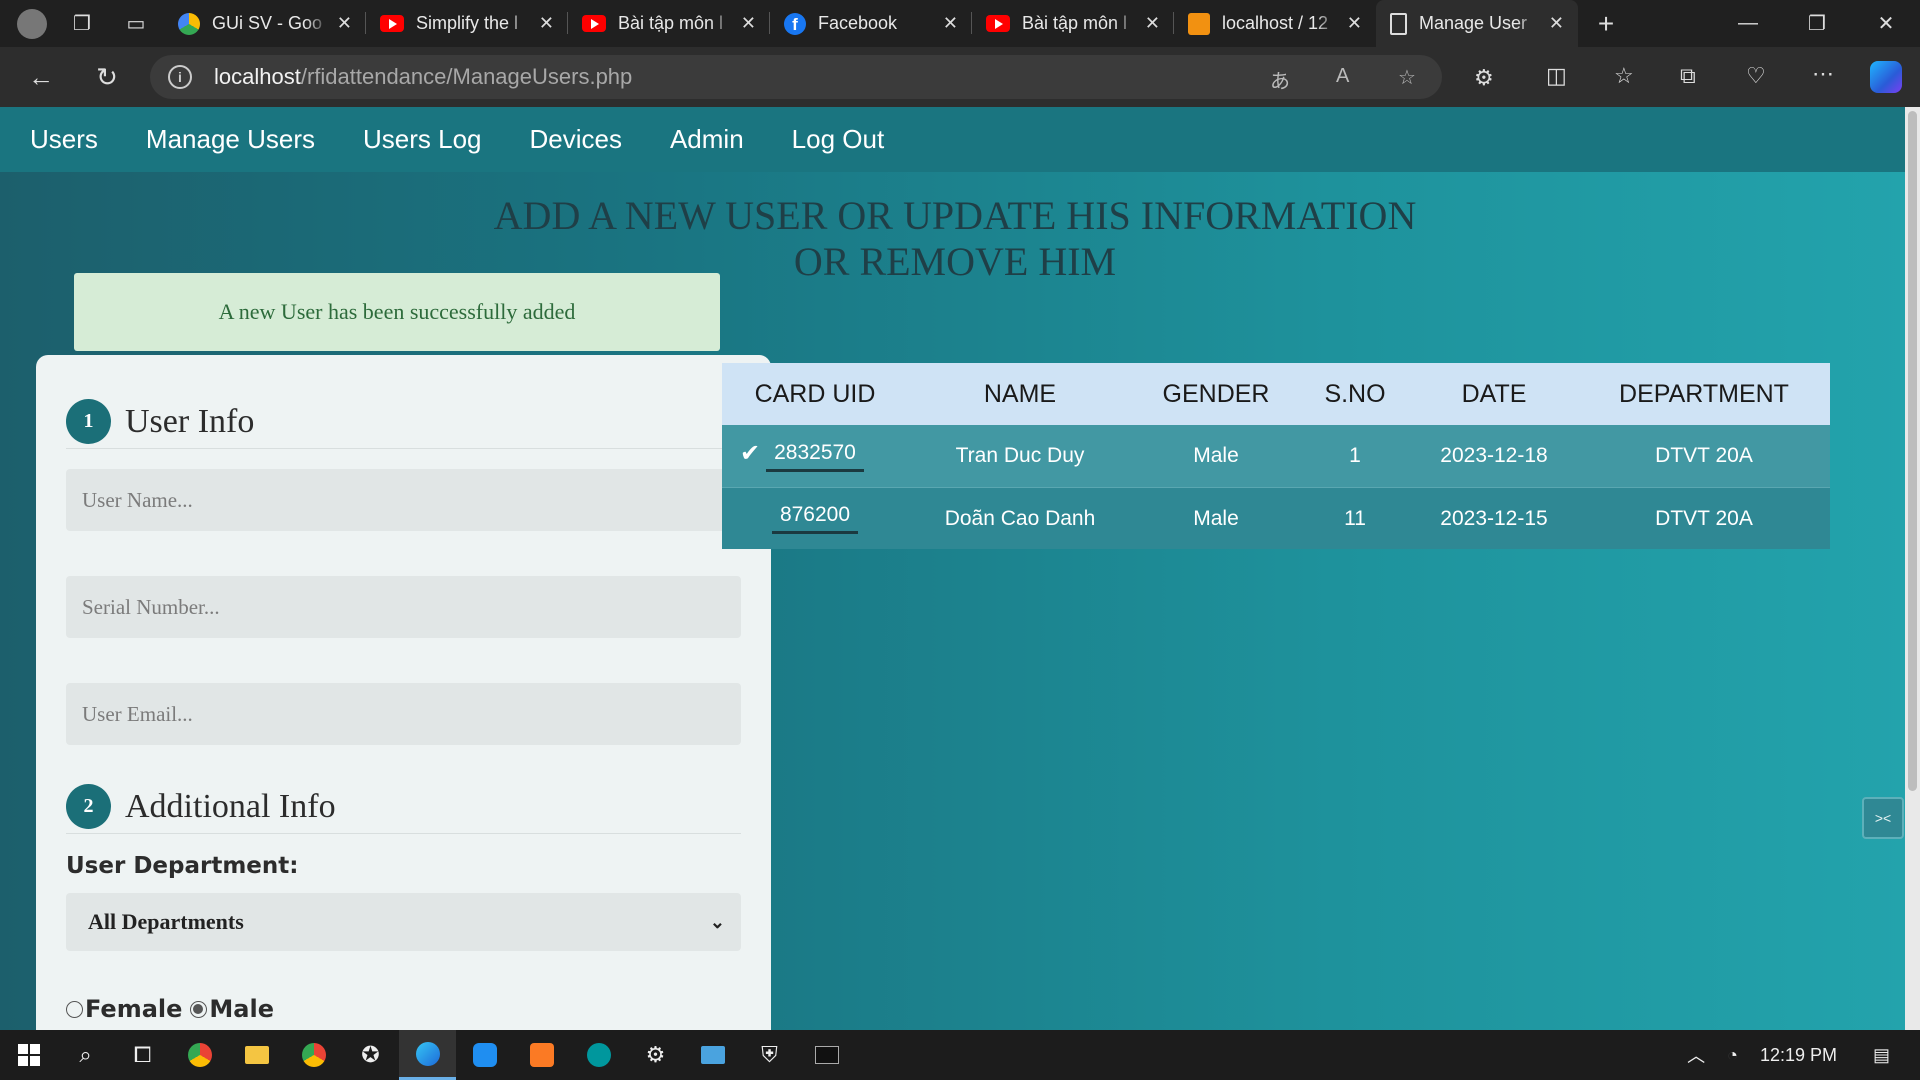 The width and height of the screenshot is (1920, 1080). What do you see at coordinates (403, 424) in the screenshot?
I see `section-user-info: 1 User Info` at bounding box center [403, 424].